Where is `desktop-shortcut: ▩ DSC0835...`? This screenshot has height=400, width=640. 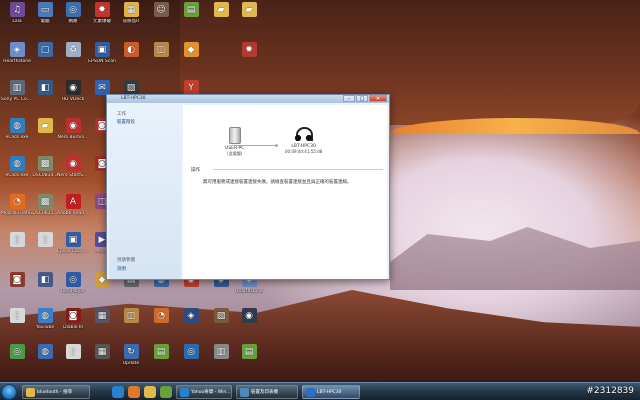
desktop-shortcut: ▩ DSC0835... is located at coordinates (45, 212).